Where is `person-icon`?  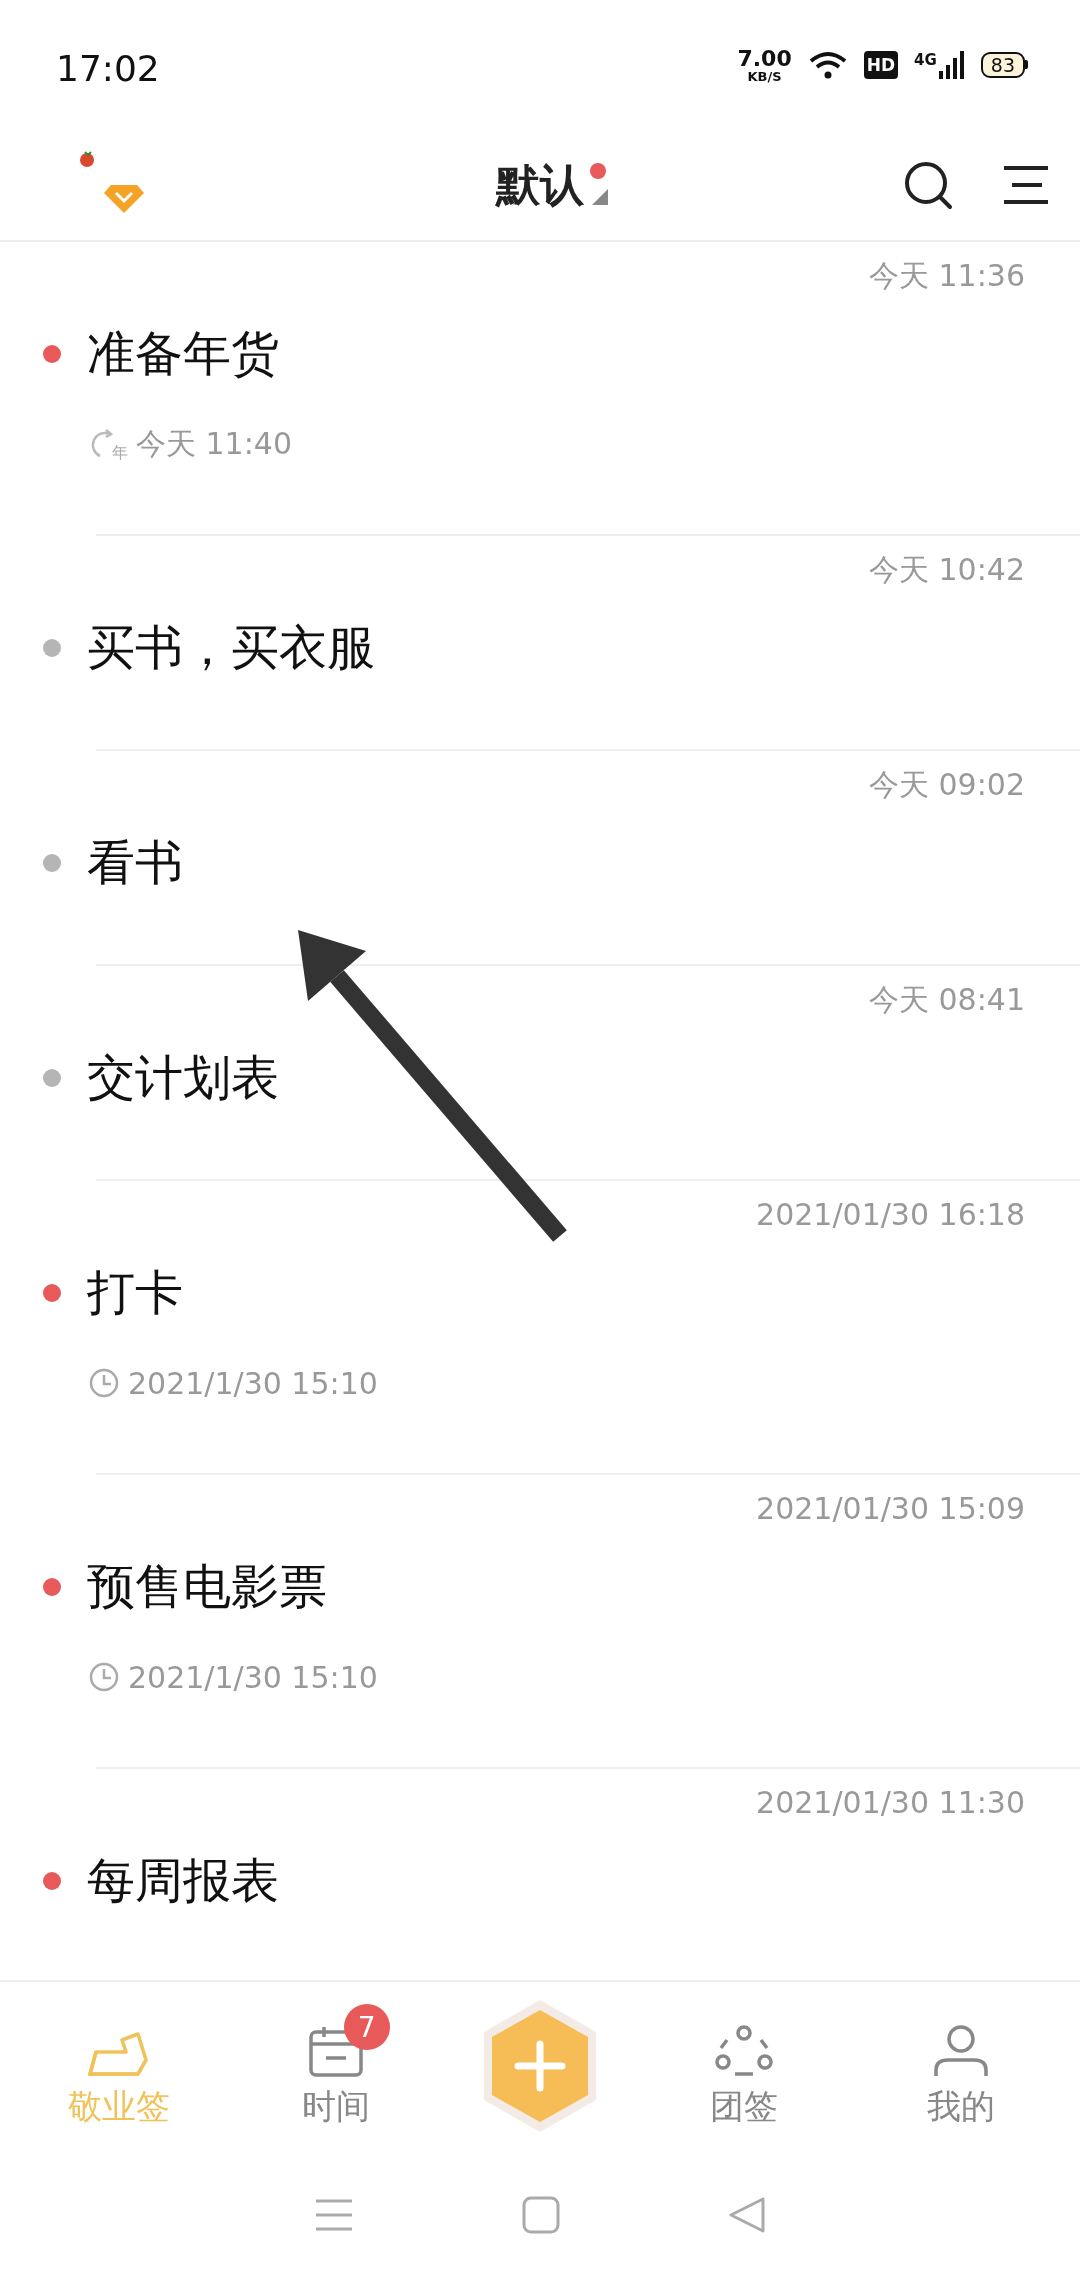 person-icon is located at coordinates (961, 2051).